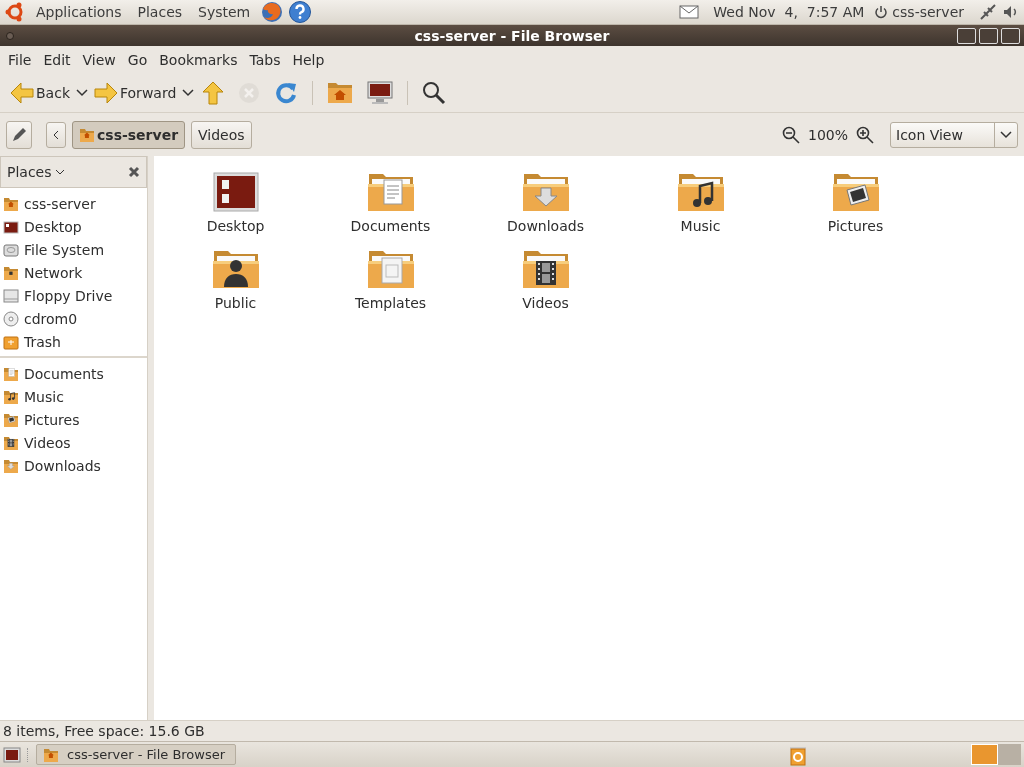 This screenshot has width=1024, height=767. What do you see at coordinates (265, 59) in the screenshot?
I see `menu-item: Tabs` at bounding box center [265, 59].